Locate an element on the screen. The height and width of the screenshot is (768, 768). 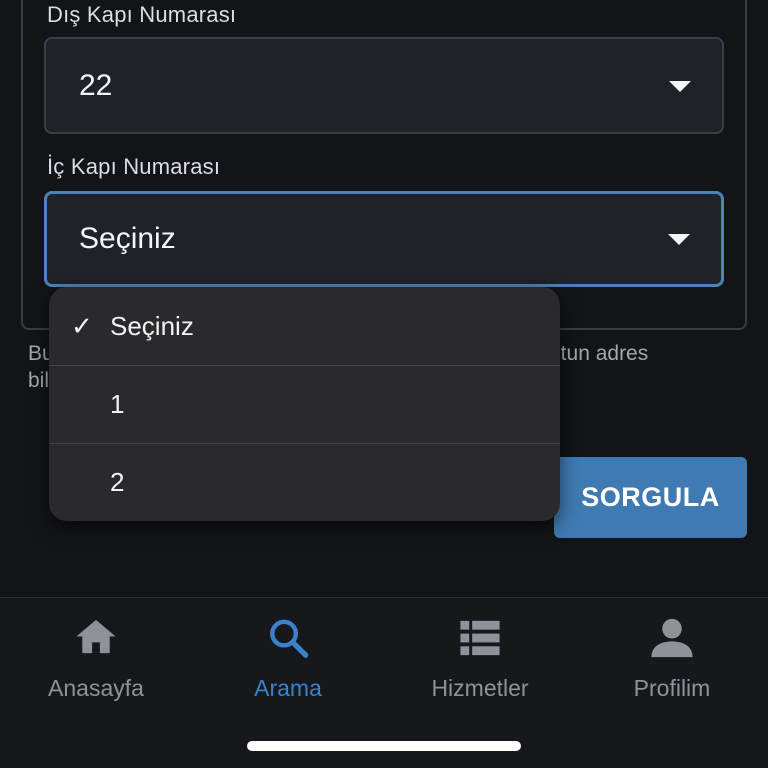
outer-door-number-select: 22 is located at coordinates (384, 85).